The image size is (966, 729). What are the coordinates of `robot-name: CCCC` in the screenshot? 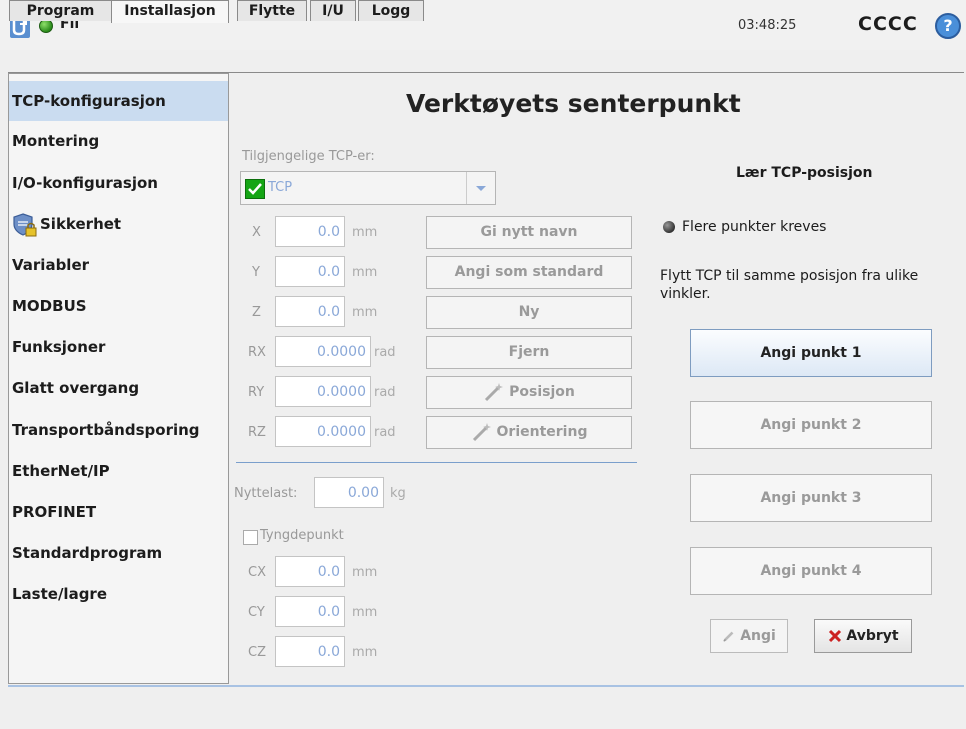 It's located at (888, 24).